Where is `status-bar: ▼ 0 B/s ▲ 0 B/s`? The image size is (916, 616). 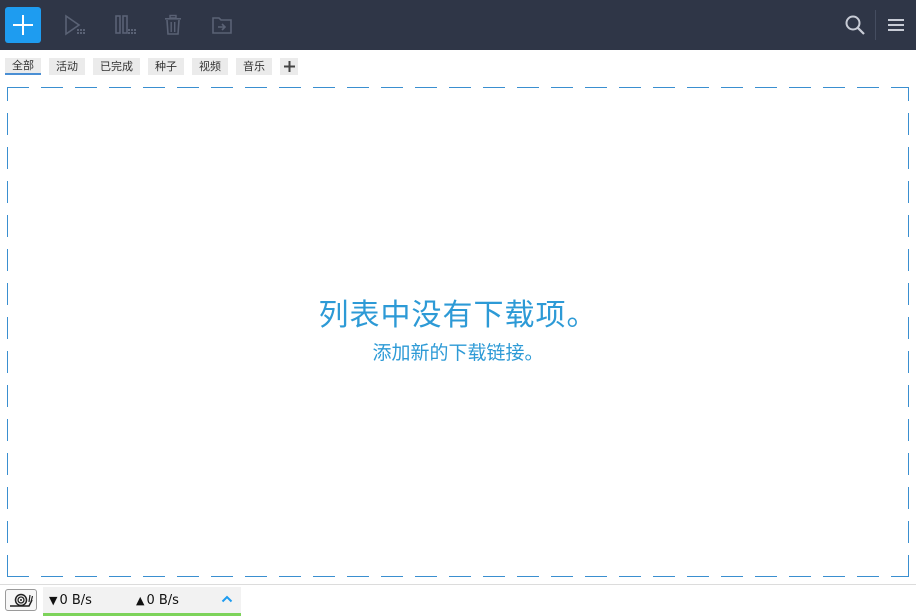 status-bar: ▼ 0 B/s ▲ 0 B/s is located at coordinates (458, 600).